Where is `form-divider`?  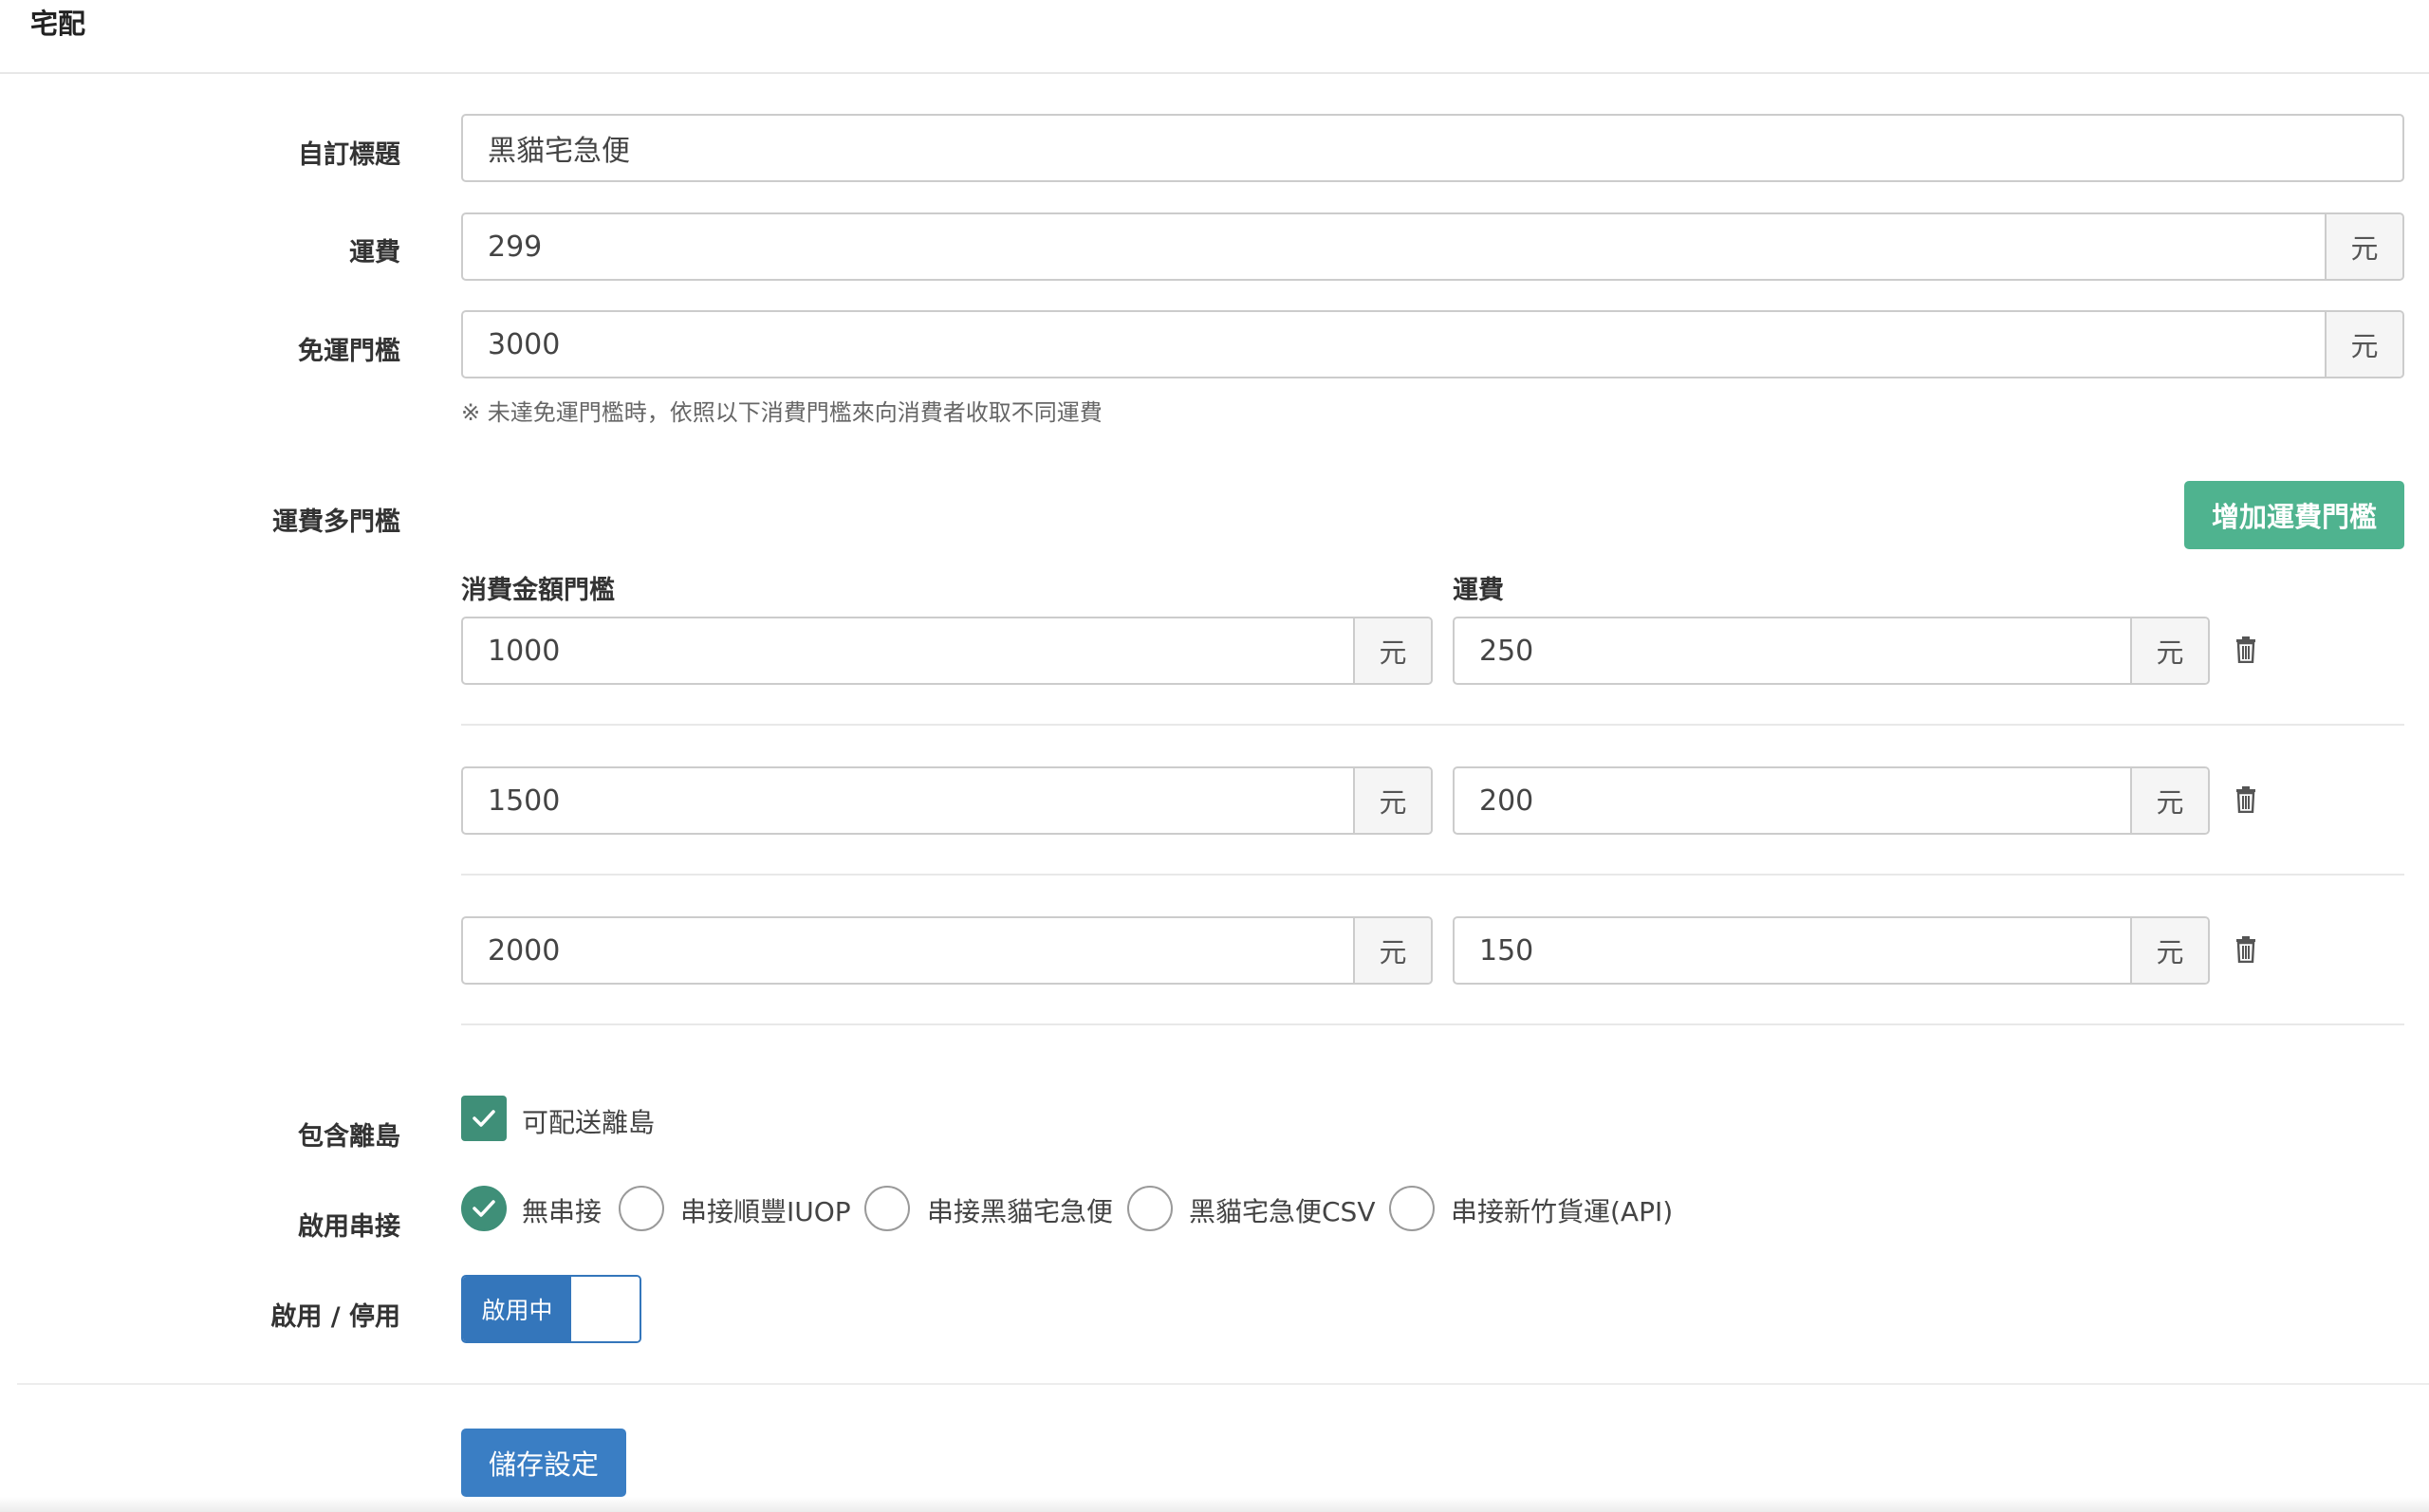
form-divider is located at coordinates (1223, 1384).